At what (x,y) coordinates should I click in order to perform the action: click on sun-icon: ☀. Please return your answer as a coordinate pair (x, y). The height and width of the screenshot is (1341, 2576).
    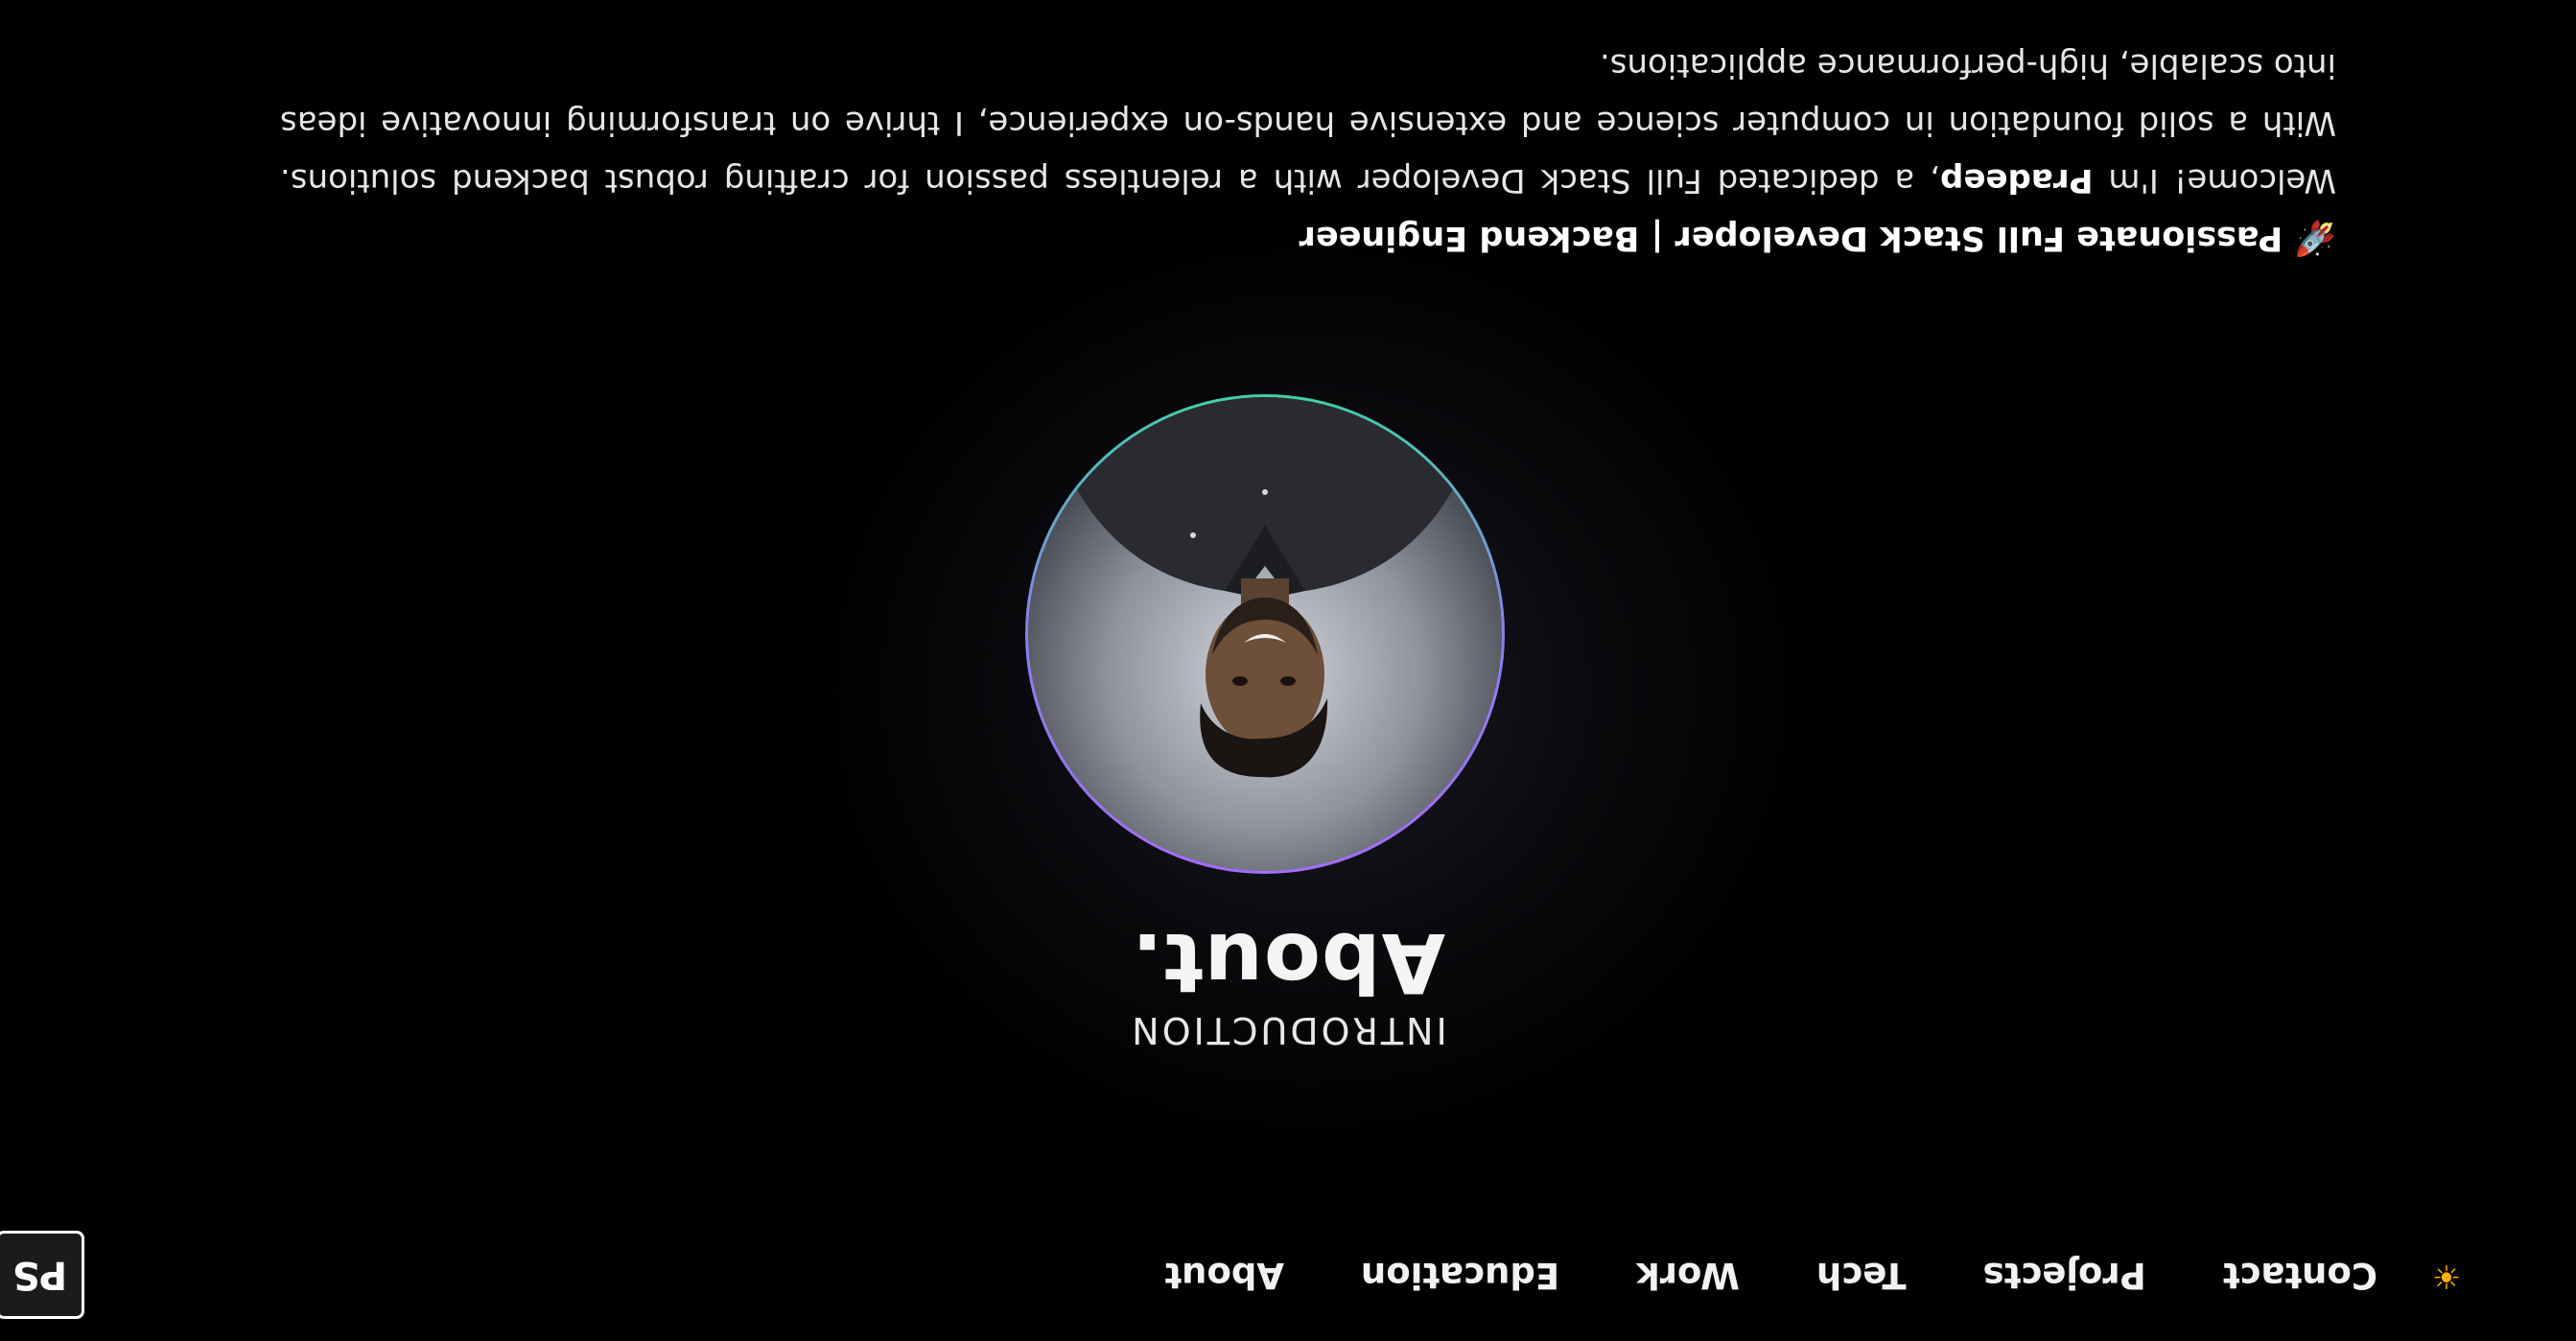
    Looking at the image, I should click on (2446, 1276).